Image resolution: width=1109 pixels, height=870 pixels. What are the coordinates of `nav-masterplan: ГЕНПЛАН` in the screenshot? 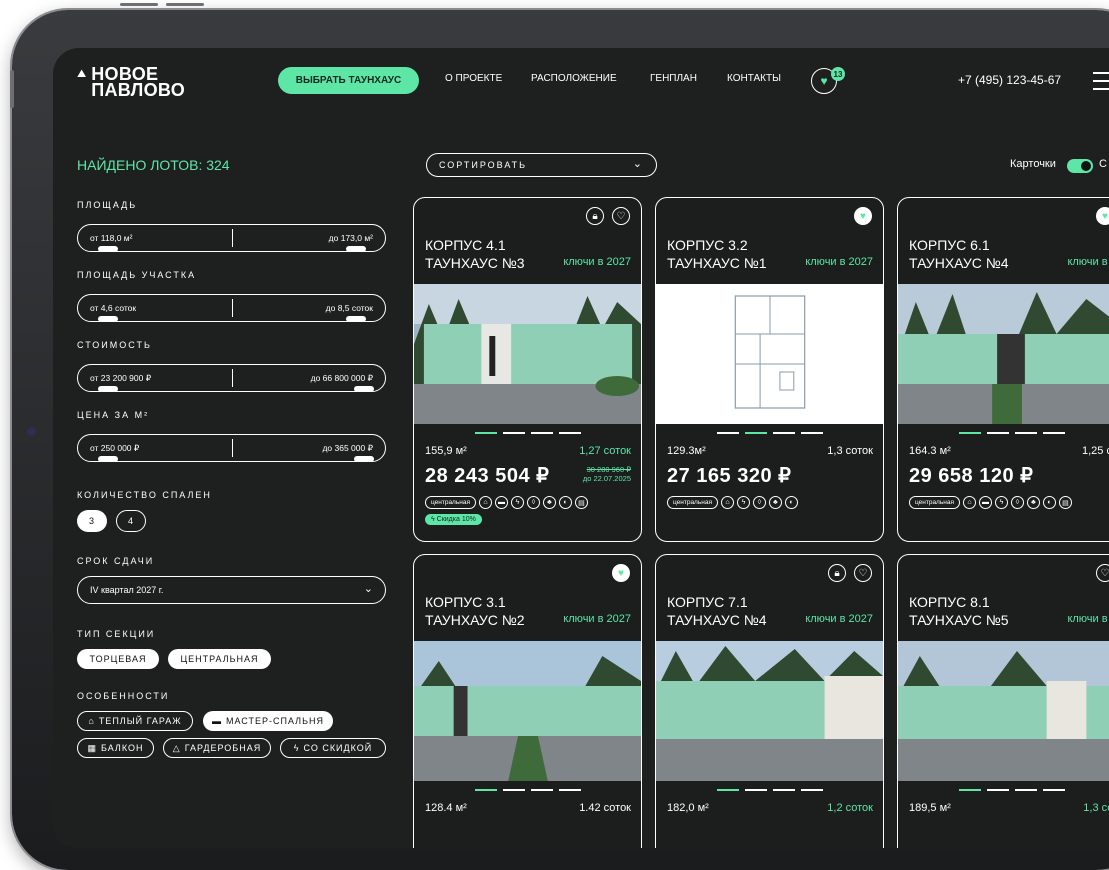 It's located at (673, 78).